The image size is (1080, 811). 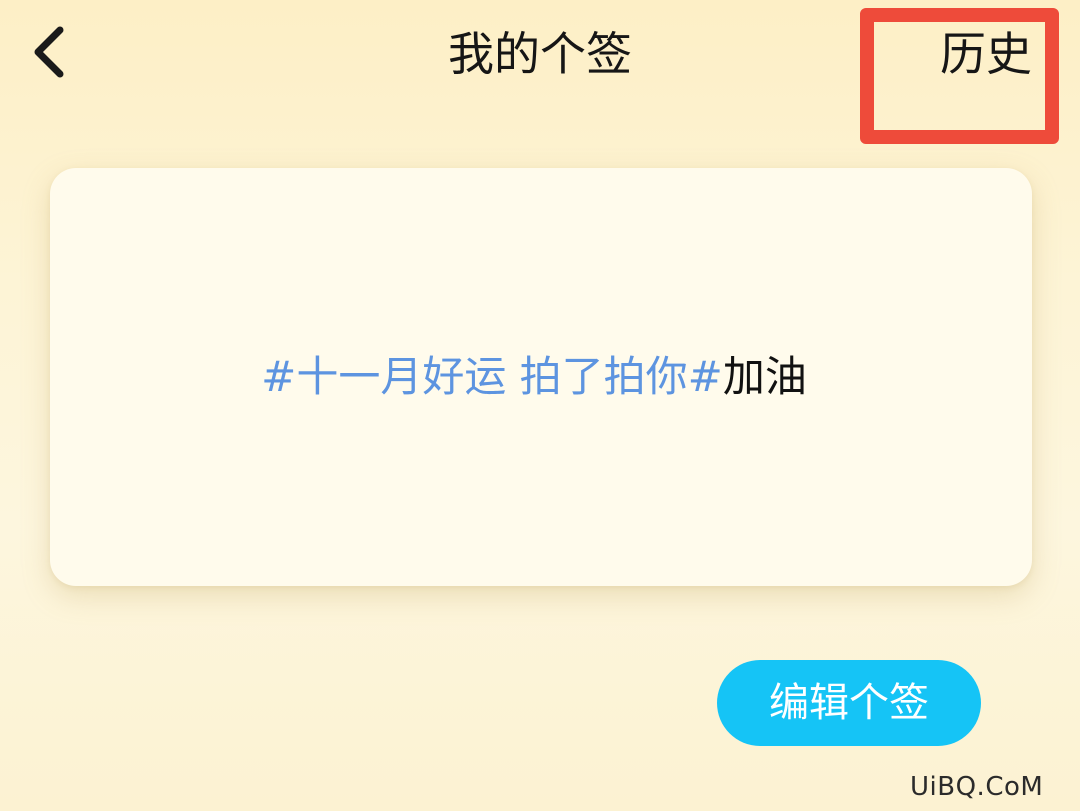 What do you see at coordinates (959, 76) in the screenshot?
I see `history-highlight-box` at bounding box center [959, 76].